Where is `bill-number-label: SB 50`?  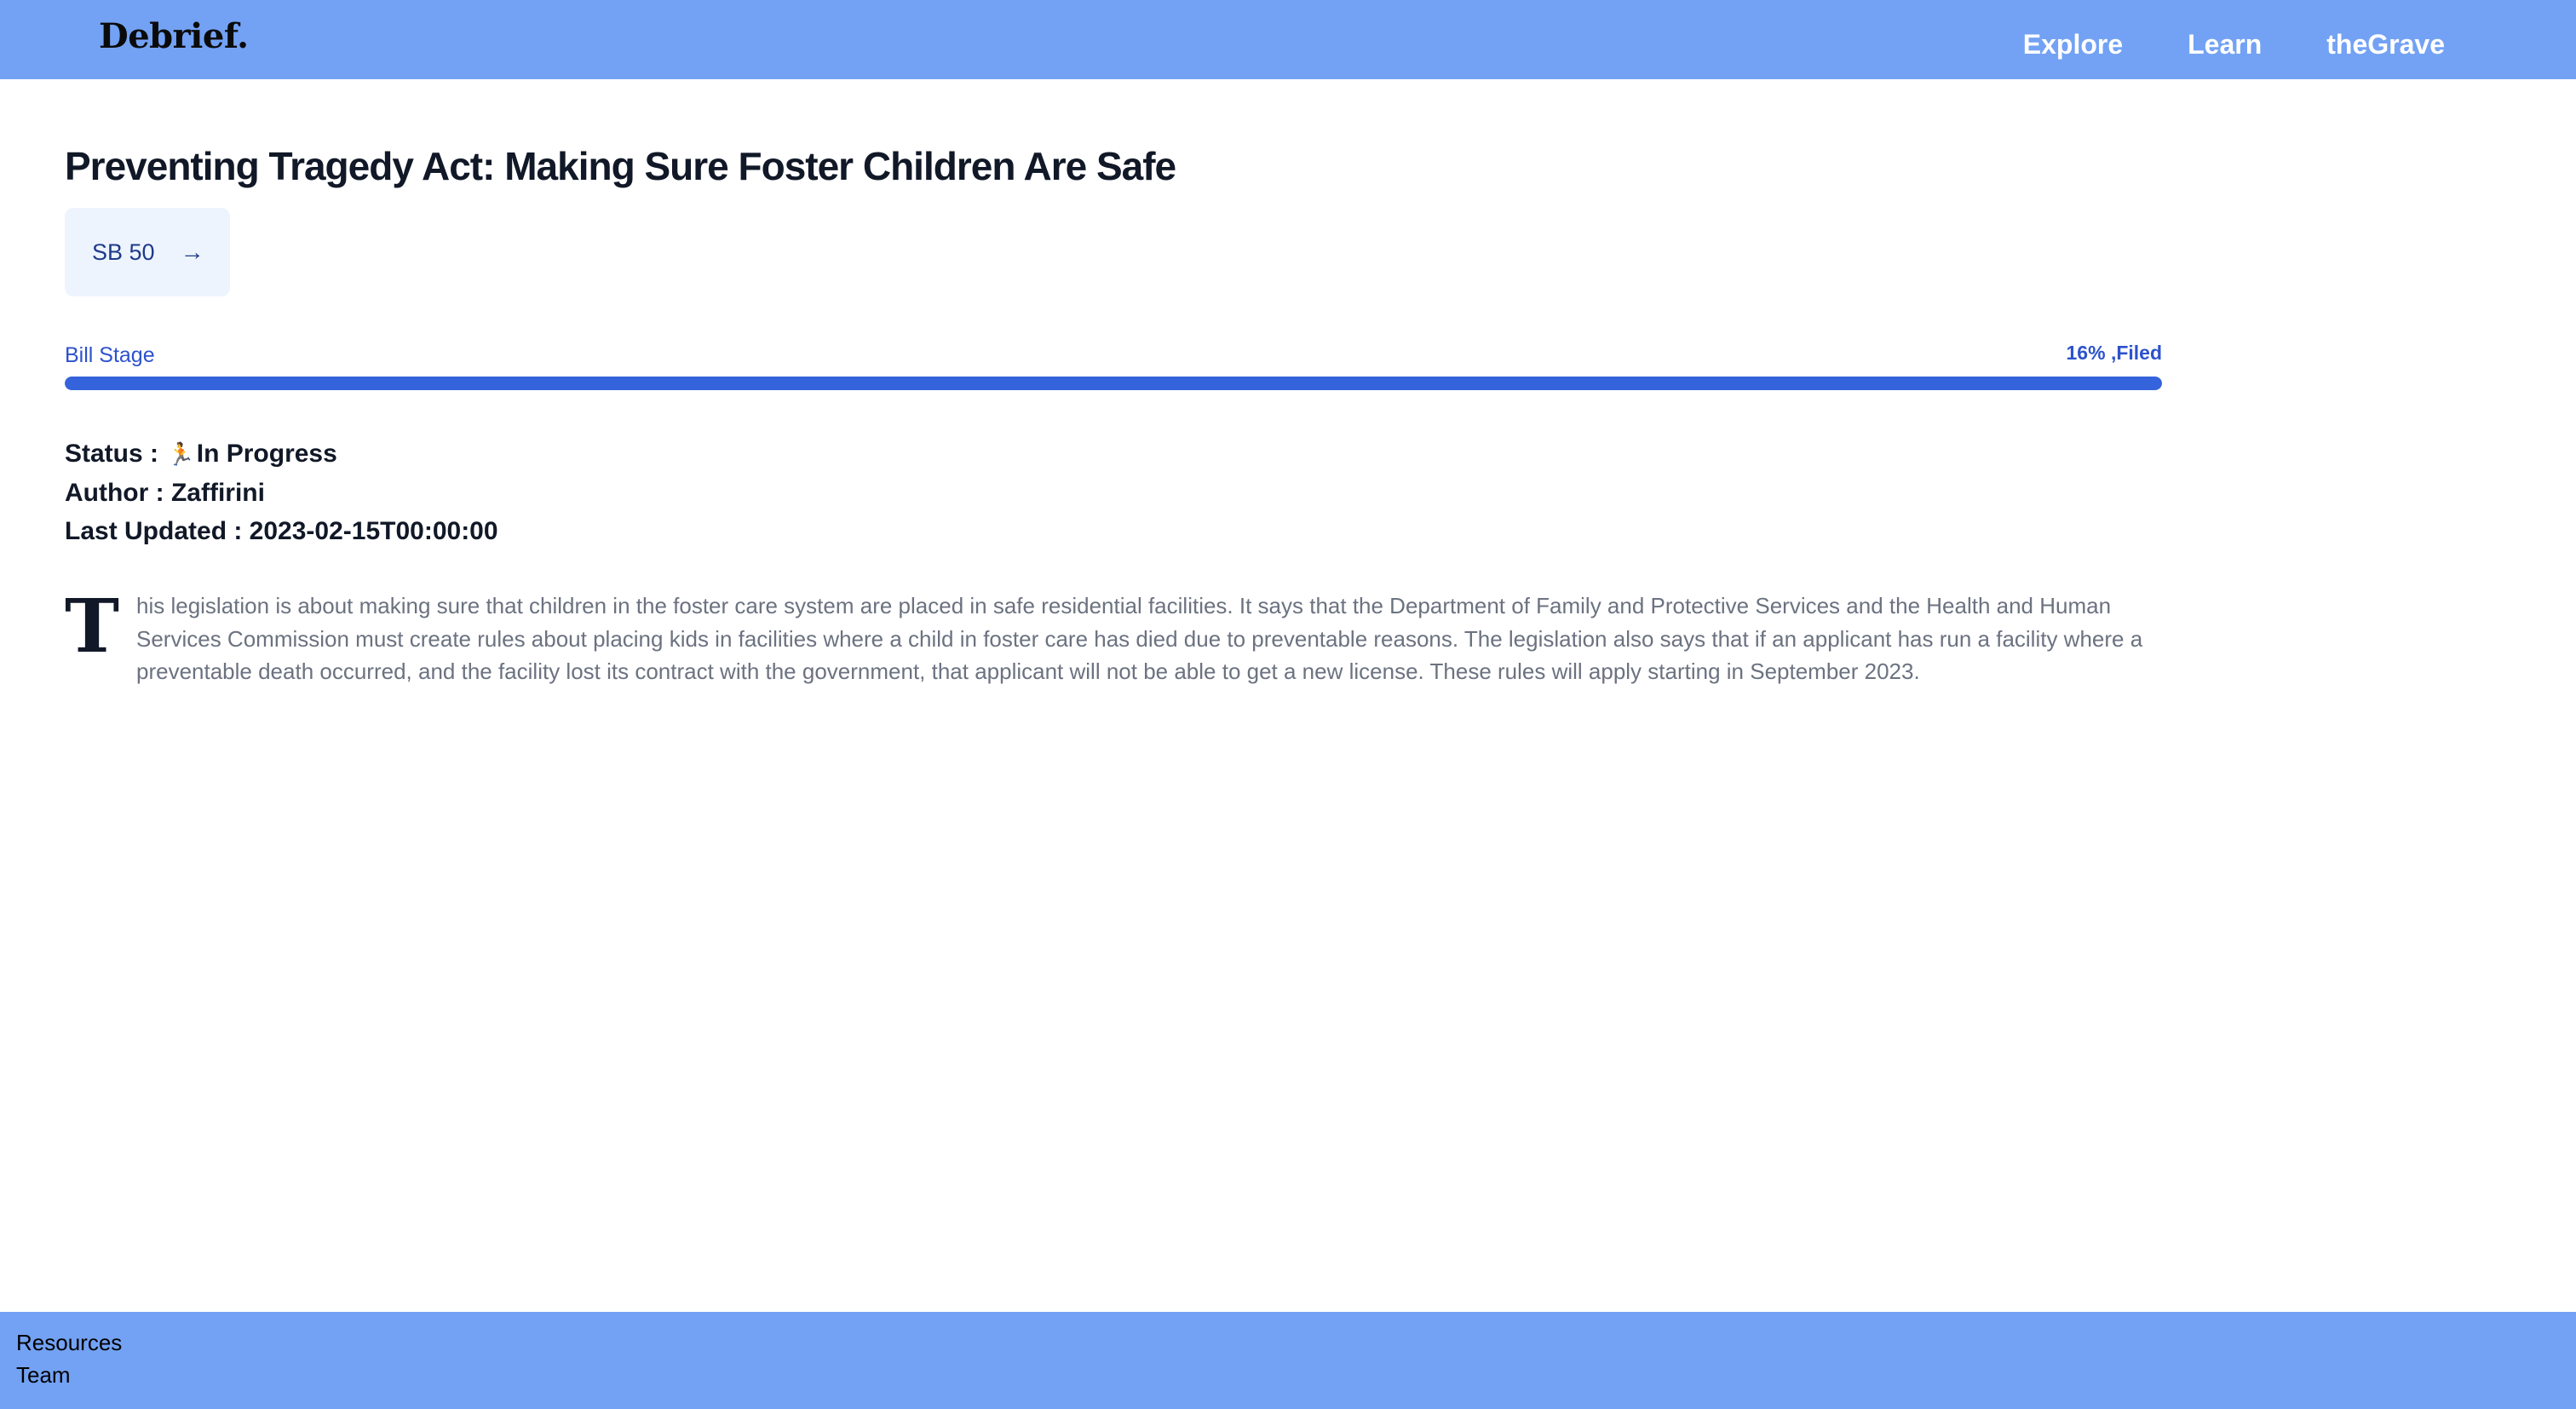 bill-number-label: SB 50 is located at coordinates (123, 252).